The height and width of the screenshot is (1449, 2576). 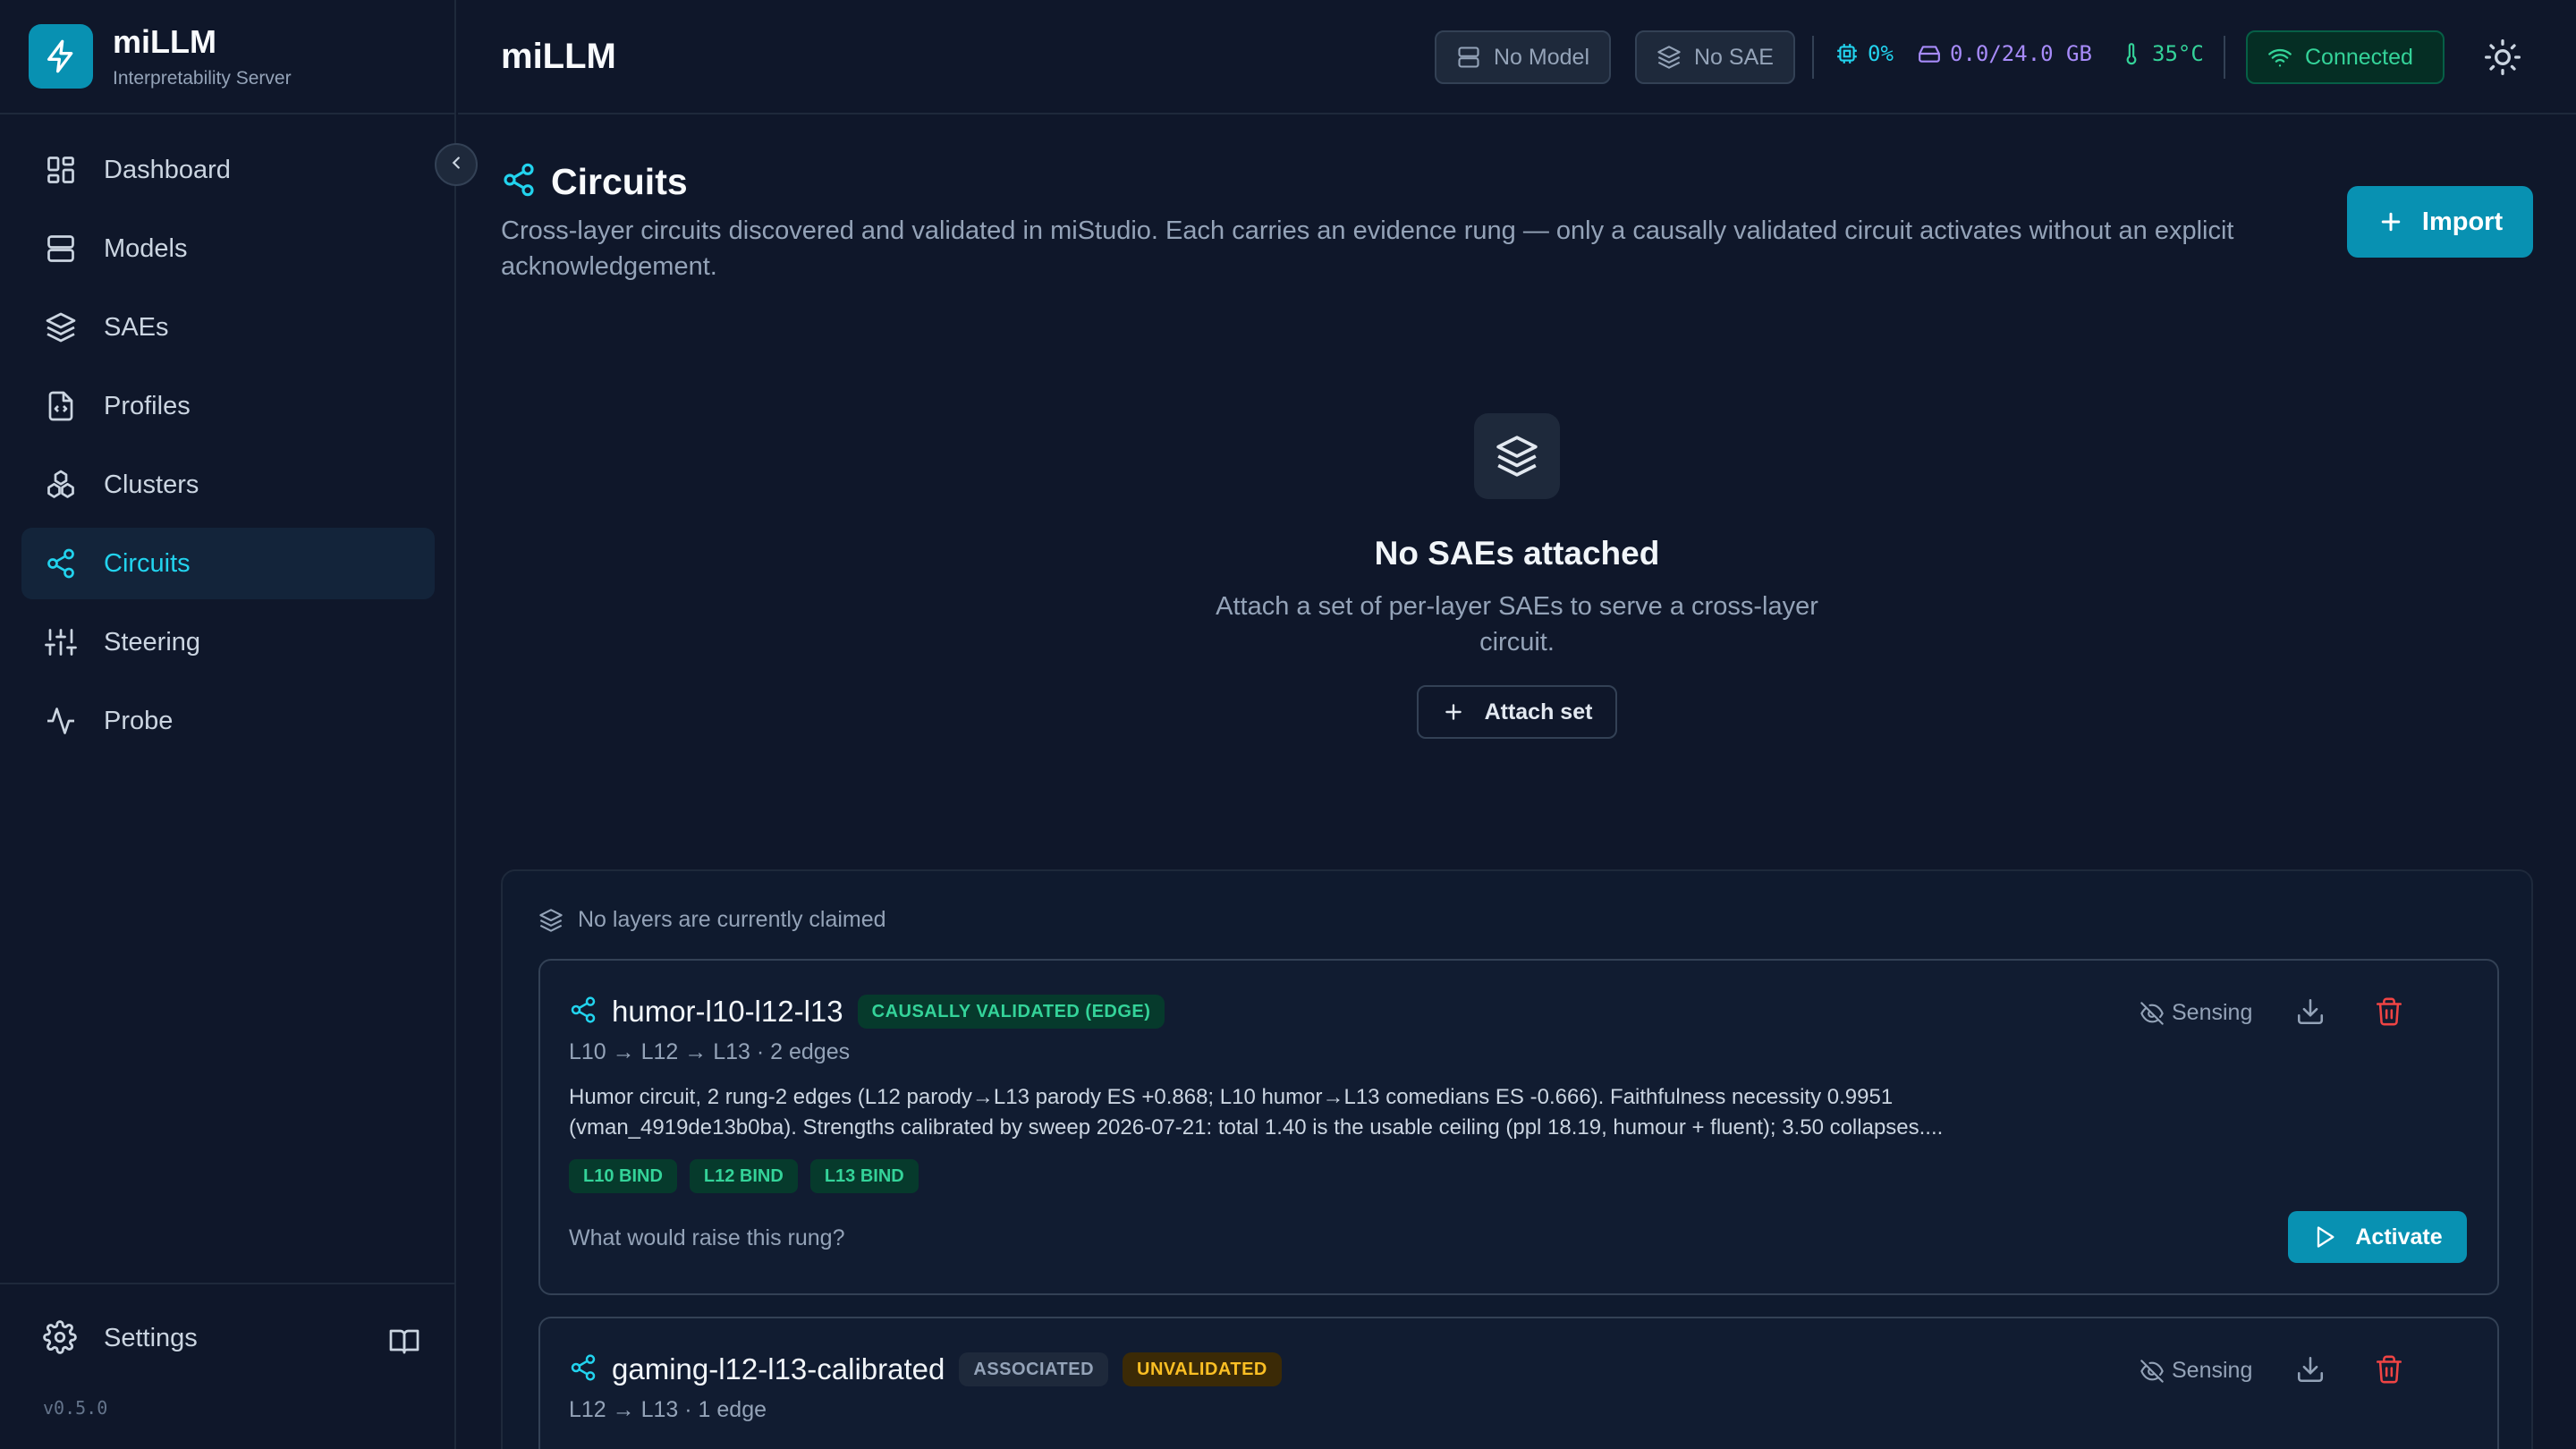 I want to click on sidebar-item-label: Models, so click(x=146, y=248).